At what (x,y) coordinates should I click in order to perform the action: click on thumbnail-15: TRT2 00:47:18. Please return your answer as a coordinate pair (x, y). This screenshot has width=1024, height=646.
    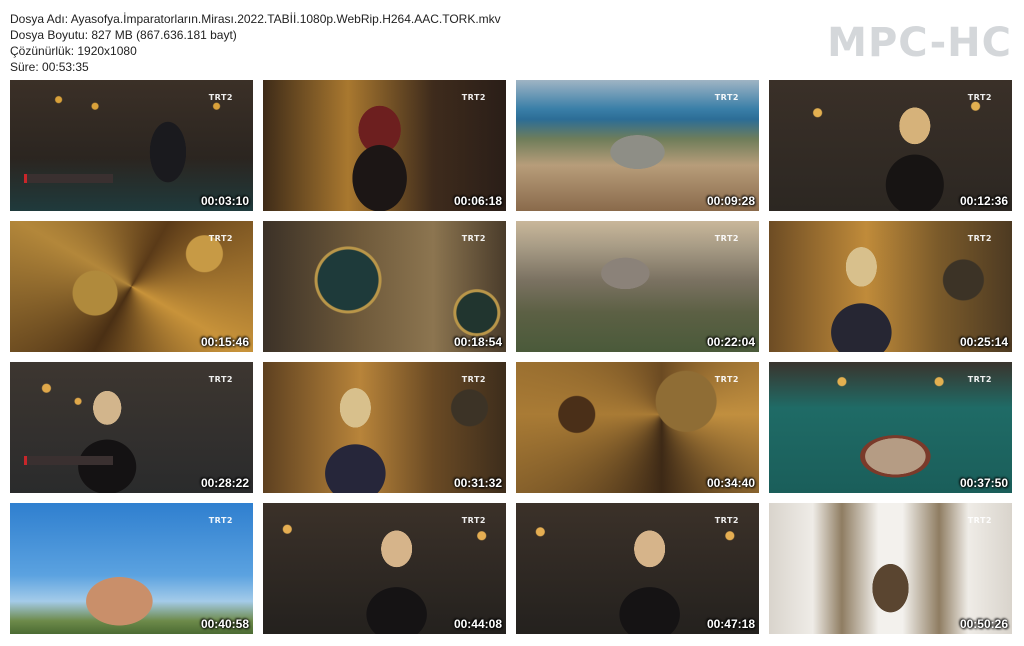
    Looking at the image, I should click on (637, 568).